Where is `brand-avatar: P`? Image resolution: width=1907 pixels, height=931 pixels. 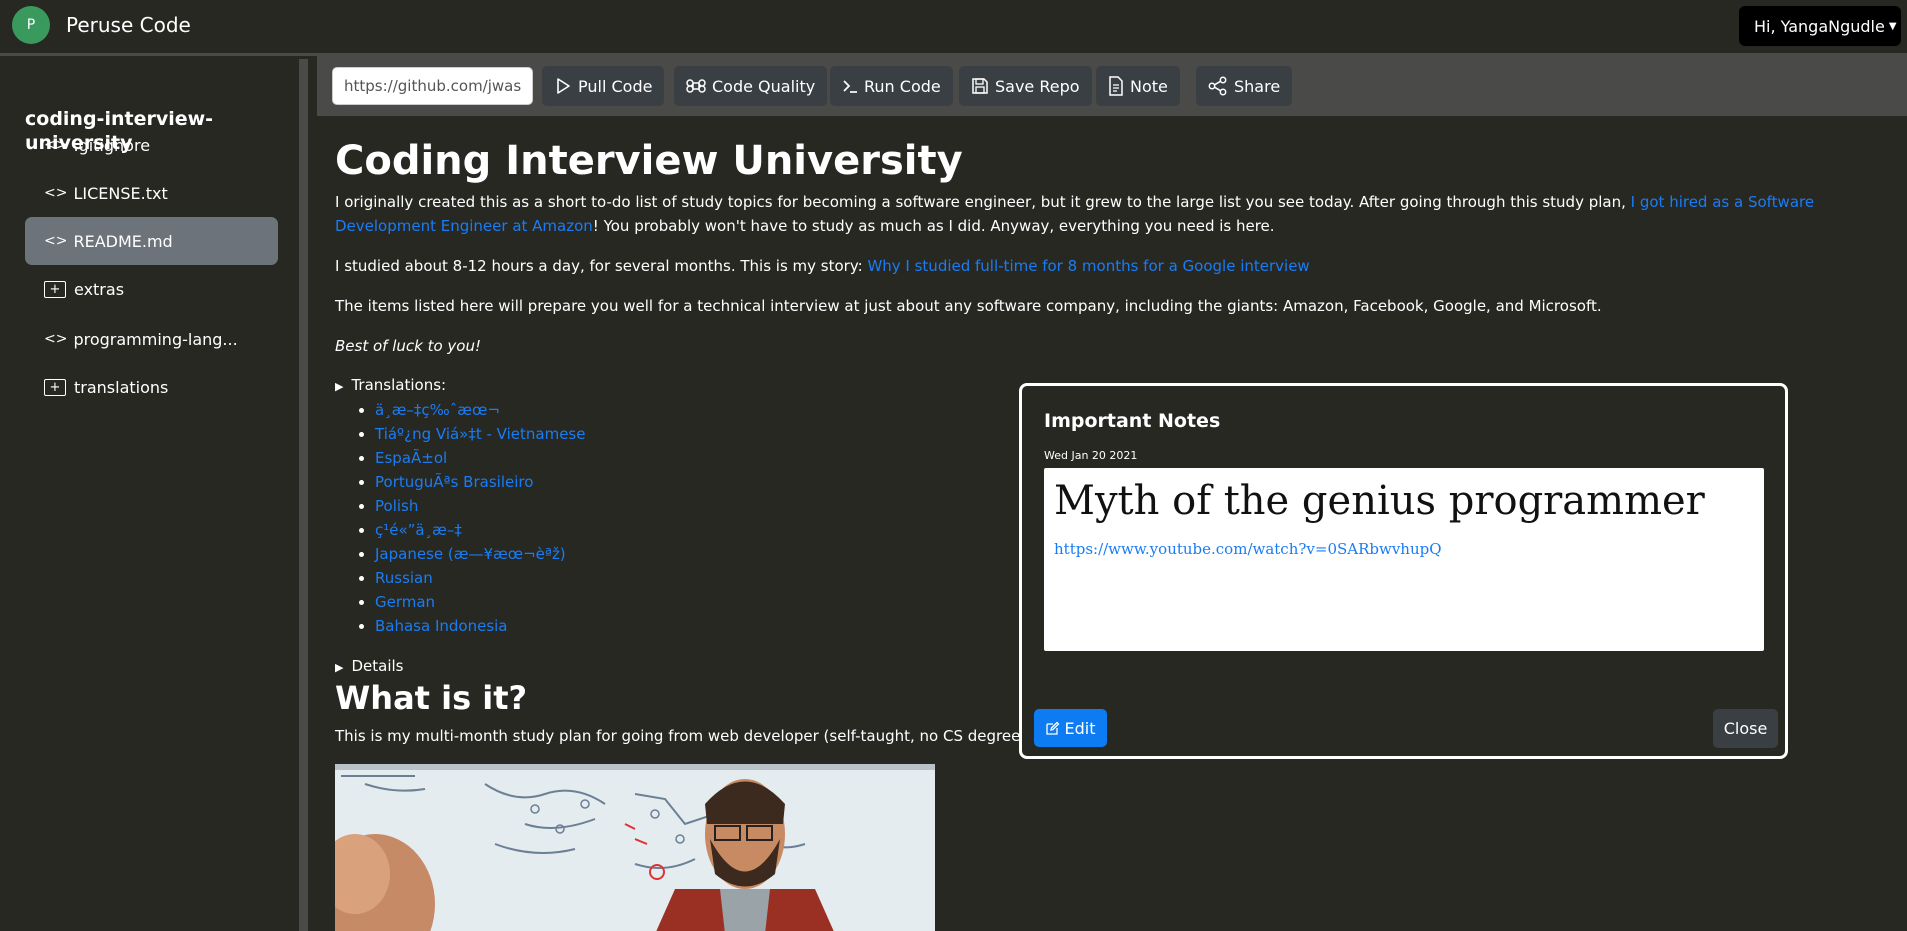 brand-avatar: P is located at coordinates (31, 25).